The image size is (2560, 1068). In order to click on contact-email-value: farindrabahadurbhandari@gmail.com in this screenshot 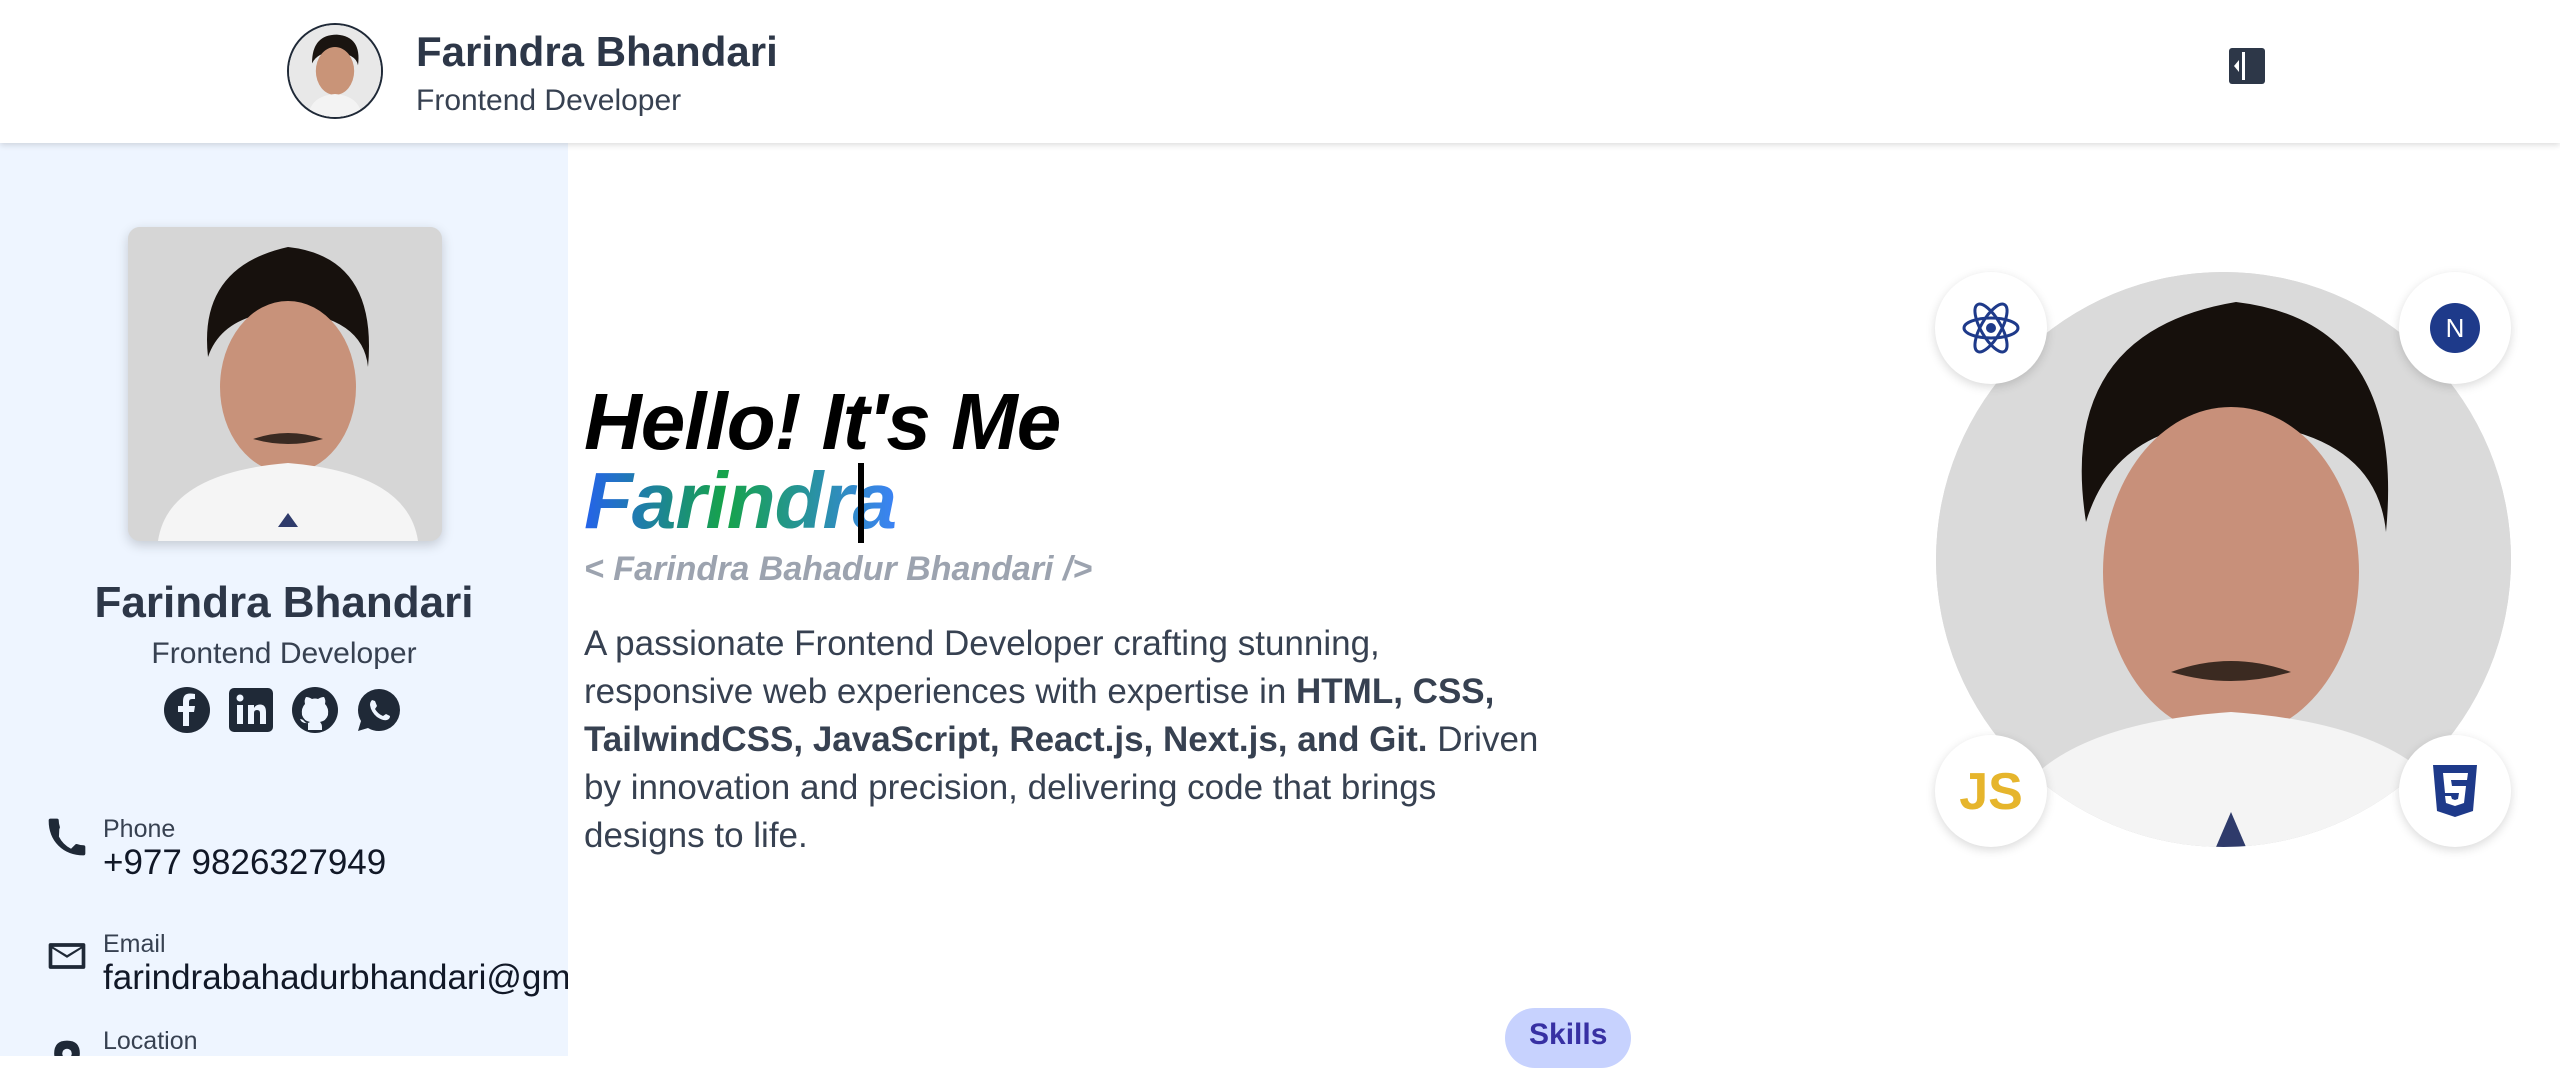, I will do `click(335, 978)`.